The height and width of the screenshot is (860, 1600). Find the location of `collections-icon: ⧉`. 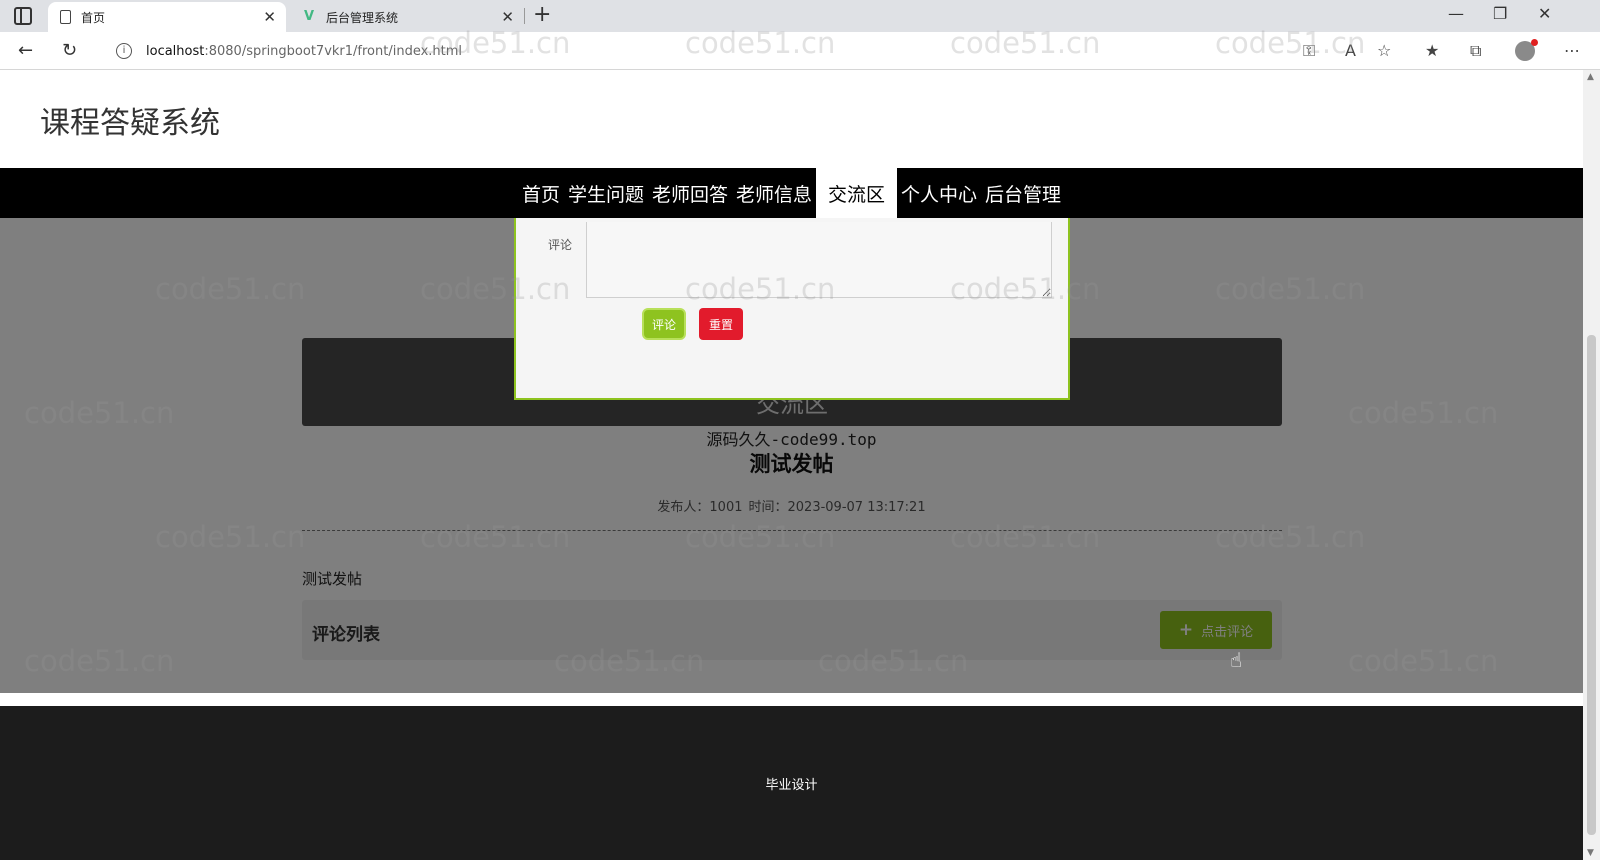

collections-icon: ⧉ is located at coordinates (1475, 51).